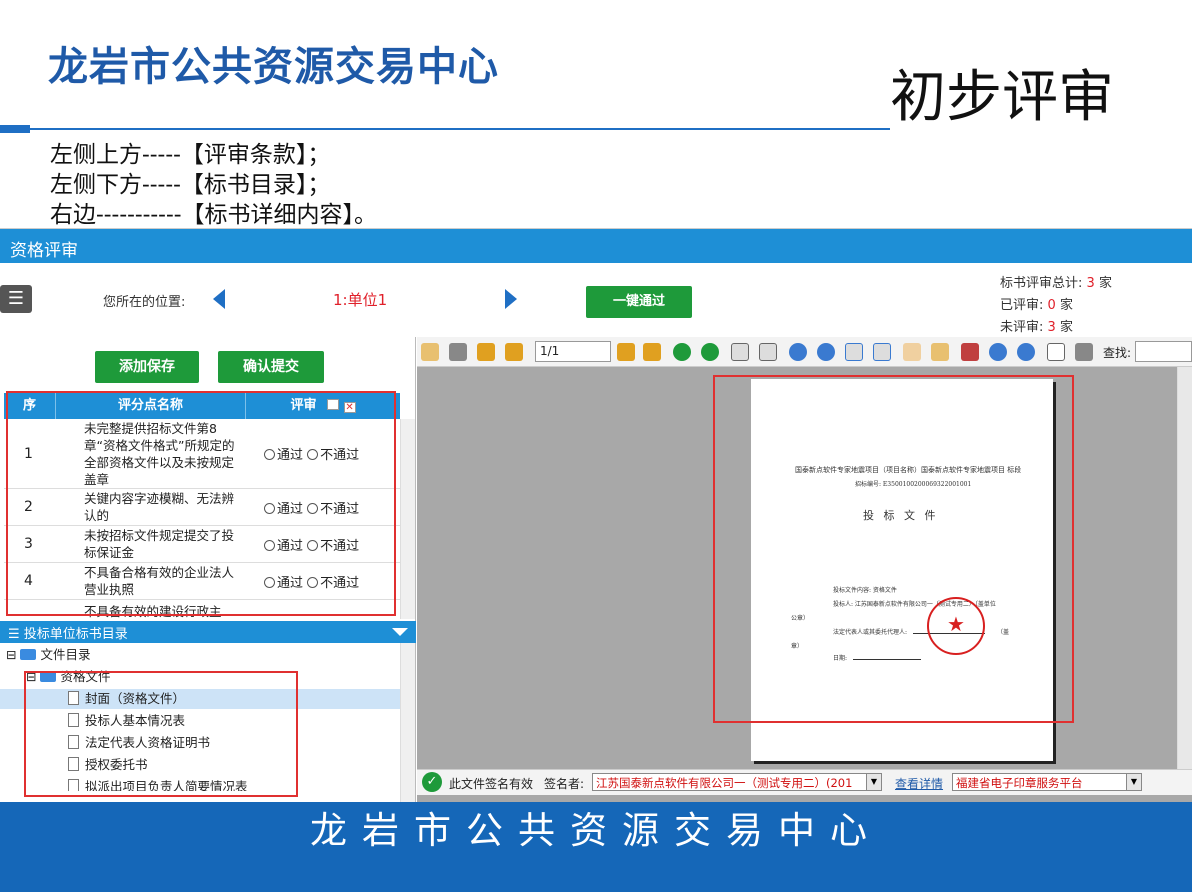  I want to click on find-input, so click(1163, 351).